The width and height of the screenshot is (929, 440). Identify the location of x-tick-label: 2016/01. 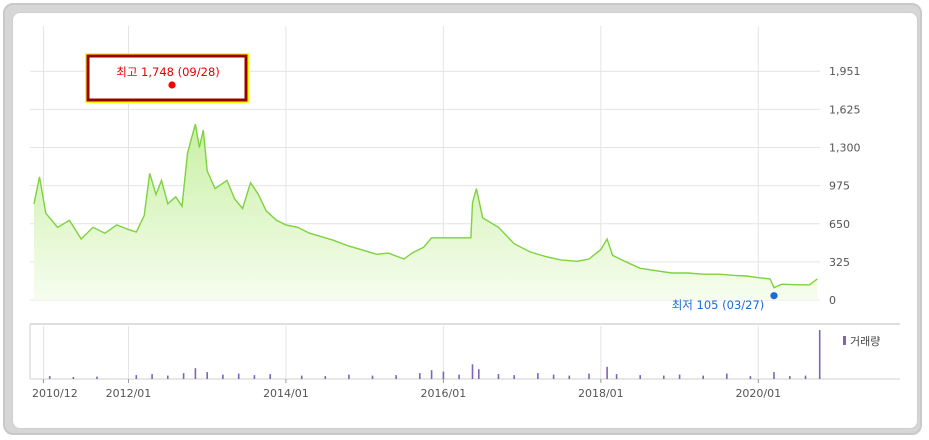
(444, 393).